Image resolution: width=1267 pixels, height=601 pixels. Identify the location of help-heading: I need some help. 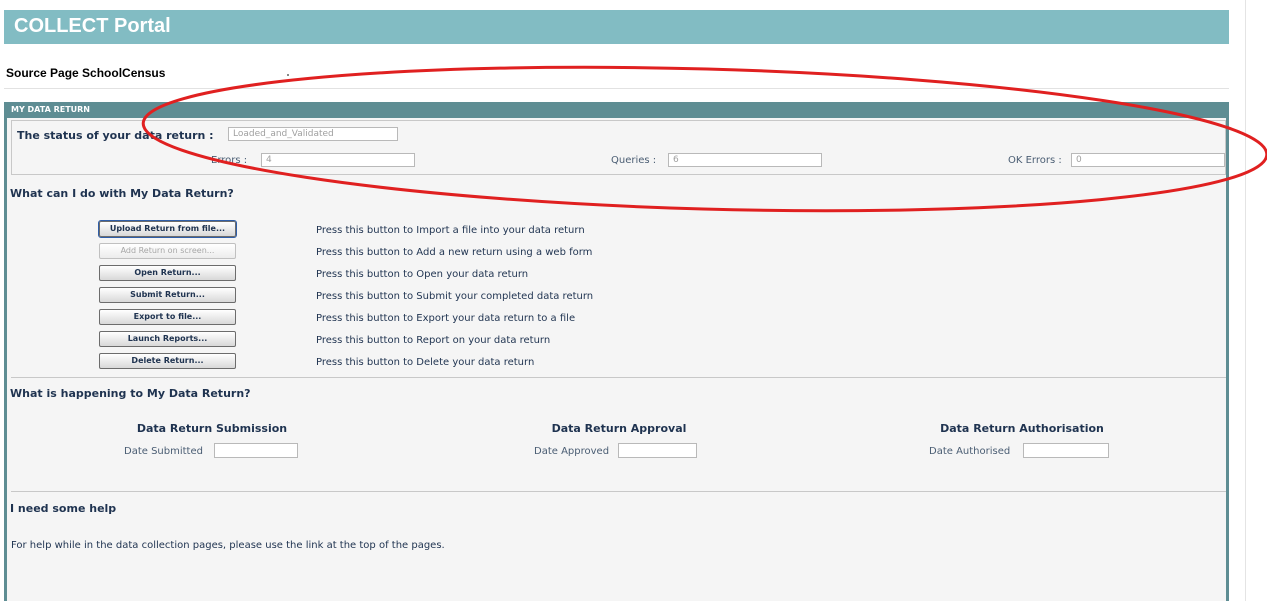
(63, 508).